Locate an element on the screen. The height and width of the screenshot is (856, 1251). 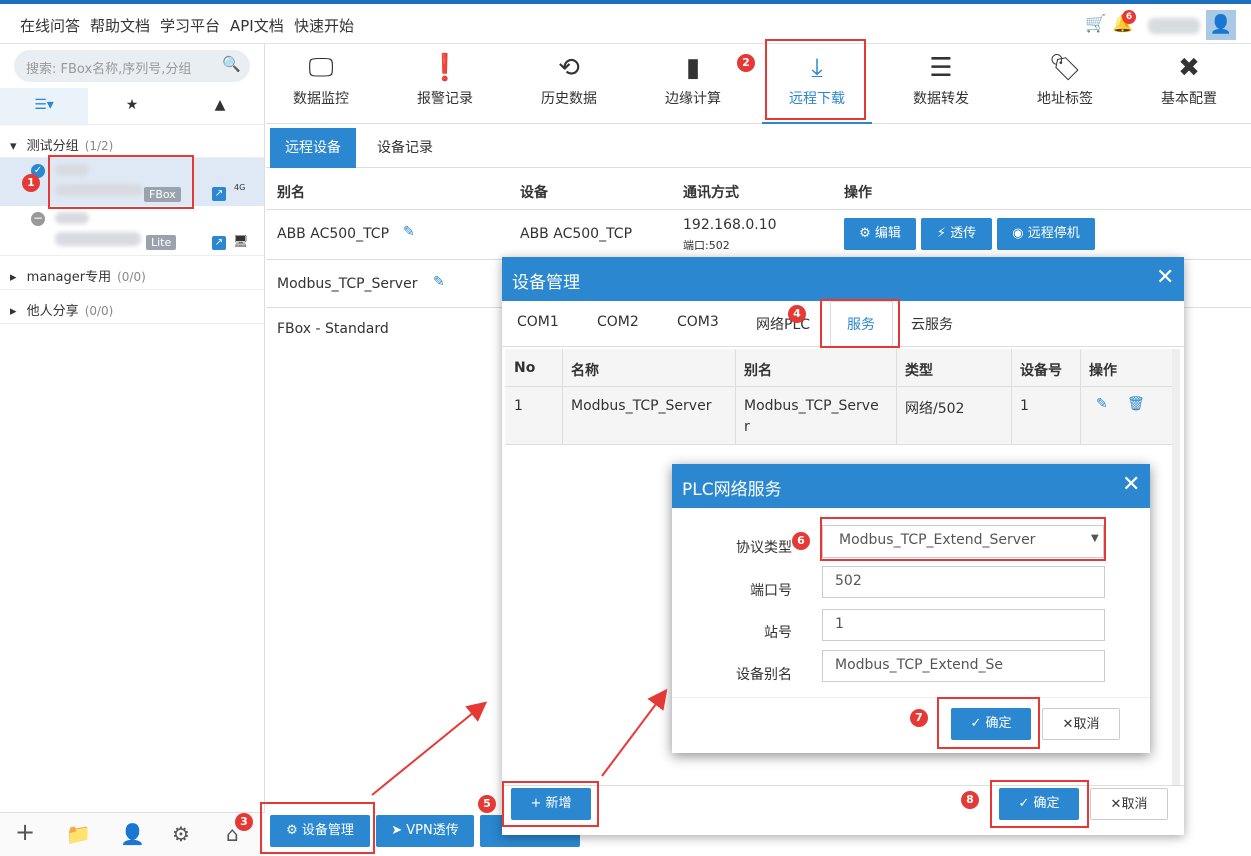
arrow-to-plc-dialog is located at coordinates (634, 732).